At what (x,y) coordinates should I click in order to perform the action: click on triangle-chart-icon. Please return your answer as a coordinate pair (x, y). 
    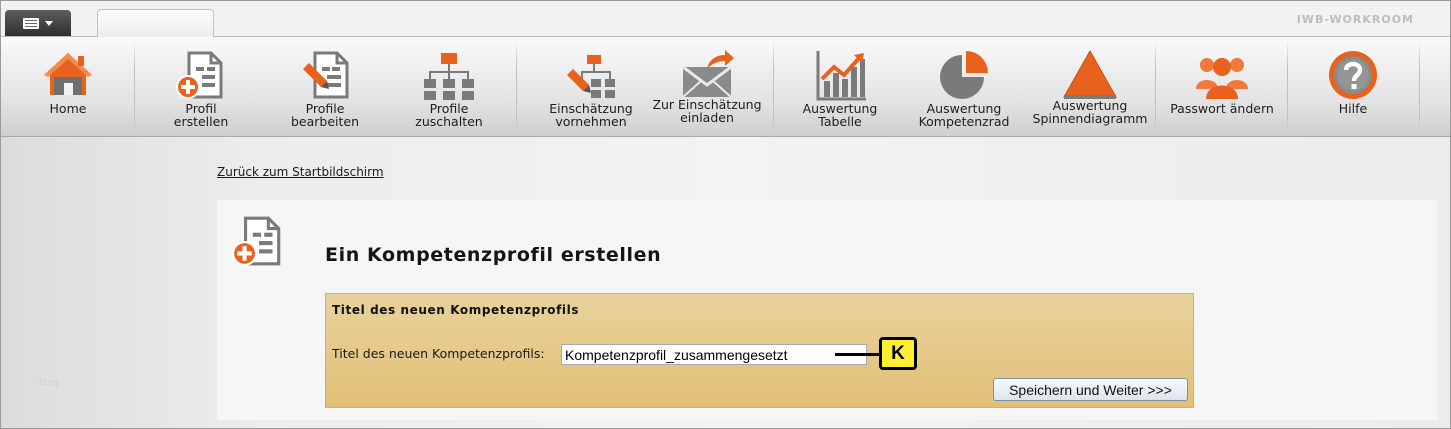
    Looking at the image, I should click on (1090, 74).